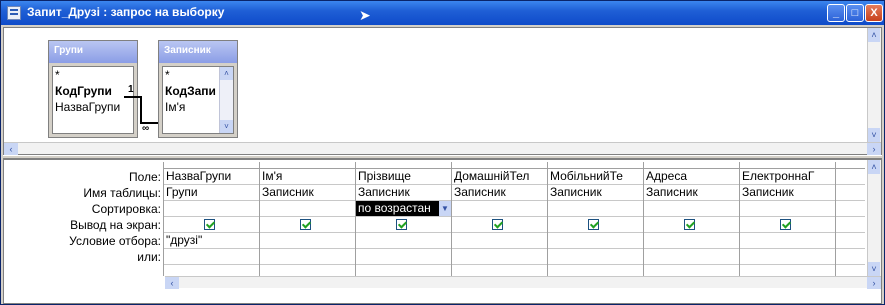 This screenshot has height=305, width=885. I want to click on field-cell: Адреса, so click(691, 177).